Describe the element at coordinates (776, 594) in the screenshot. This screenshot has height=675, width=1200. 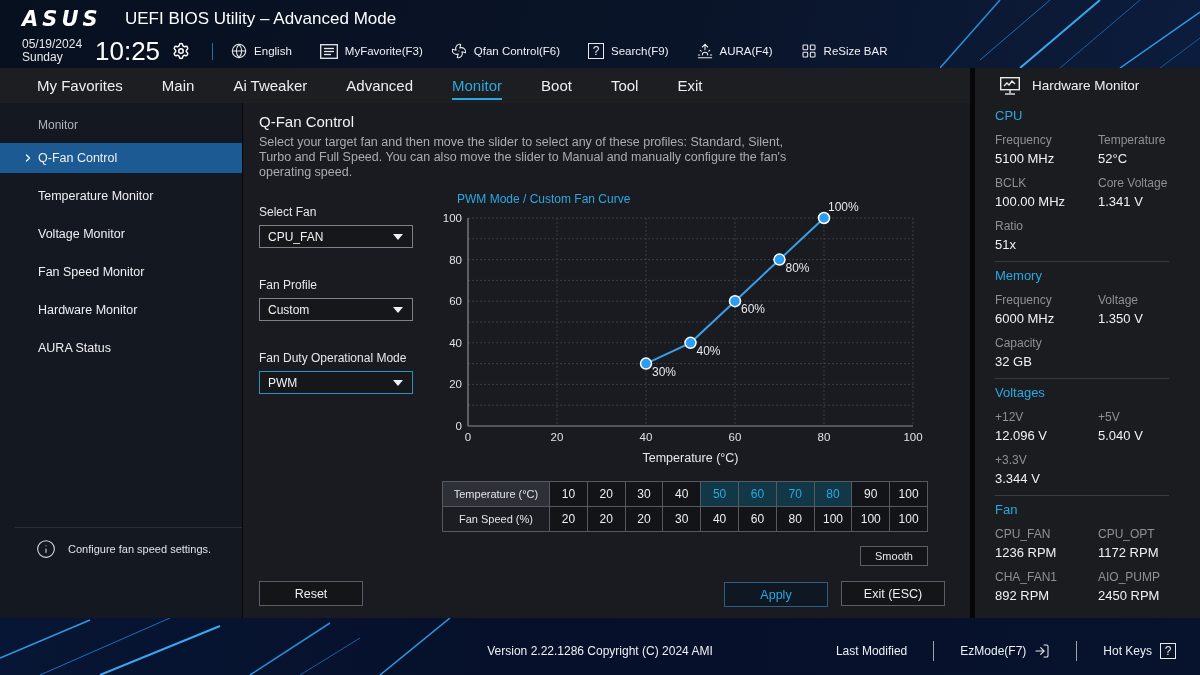
I see `apply-button: Apply` at that location.